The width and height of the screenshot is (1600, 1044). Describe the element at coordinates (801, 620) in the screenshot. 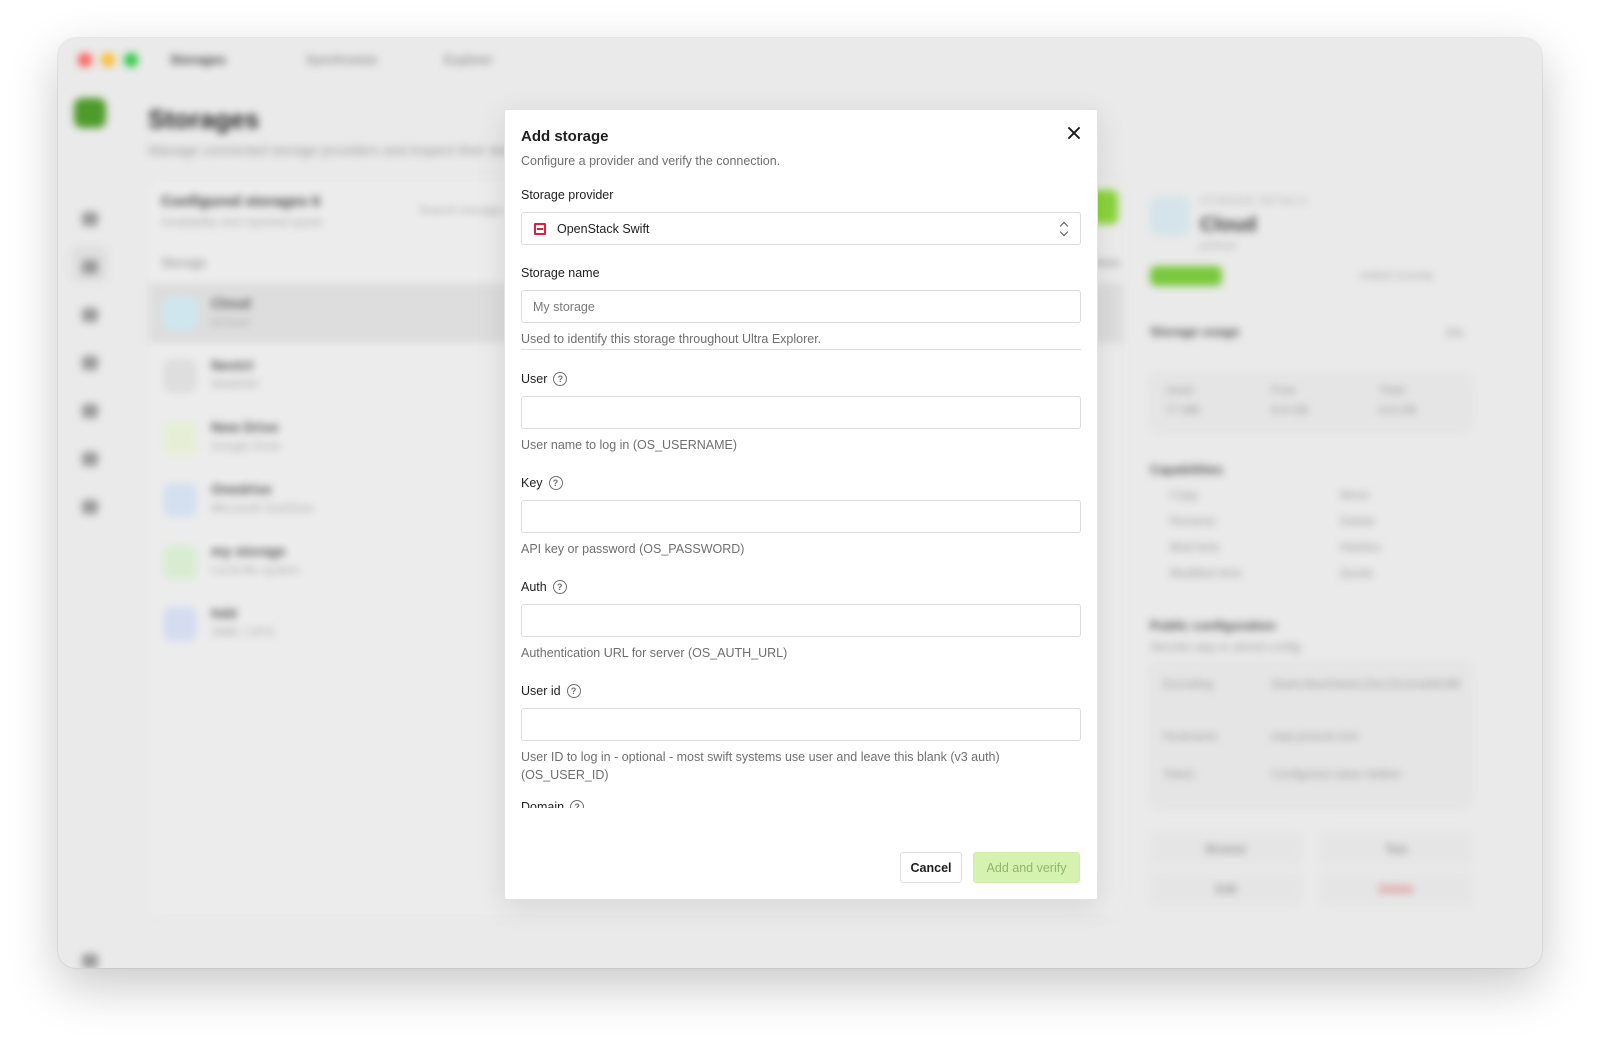

I see `auth-input` at that location.